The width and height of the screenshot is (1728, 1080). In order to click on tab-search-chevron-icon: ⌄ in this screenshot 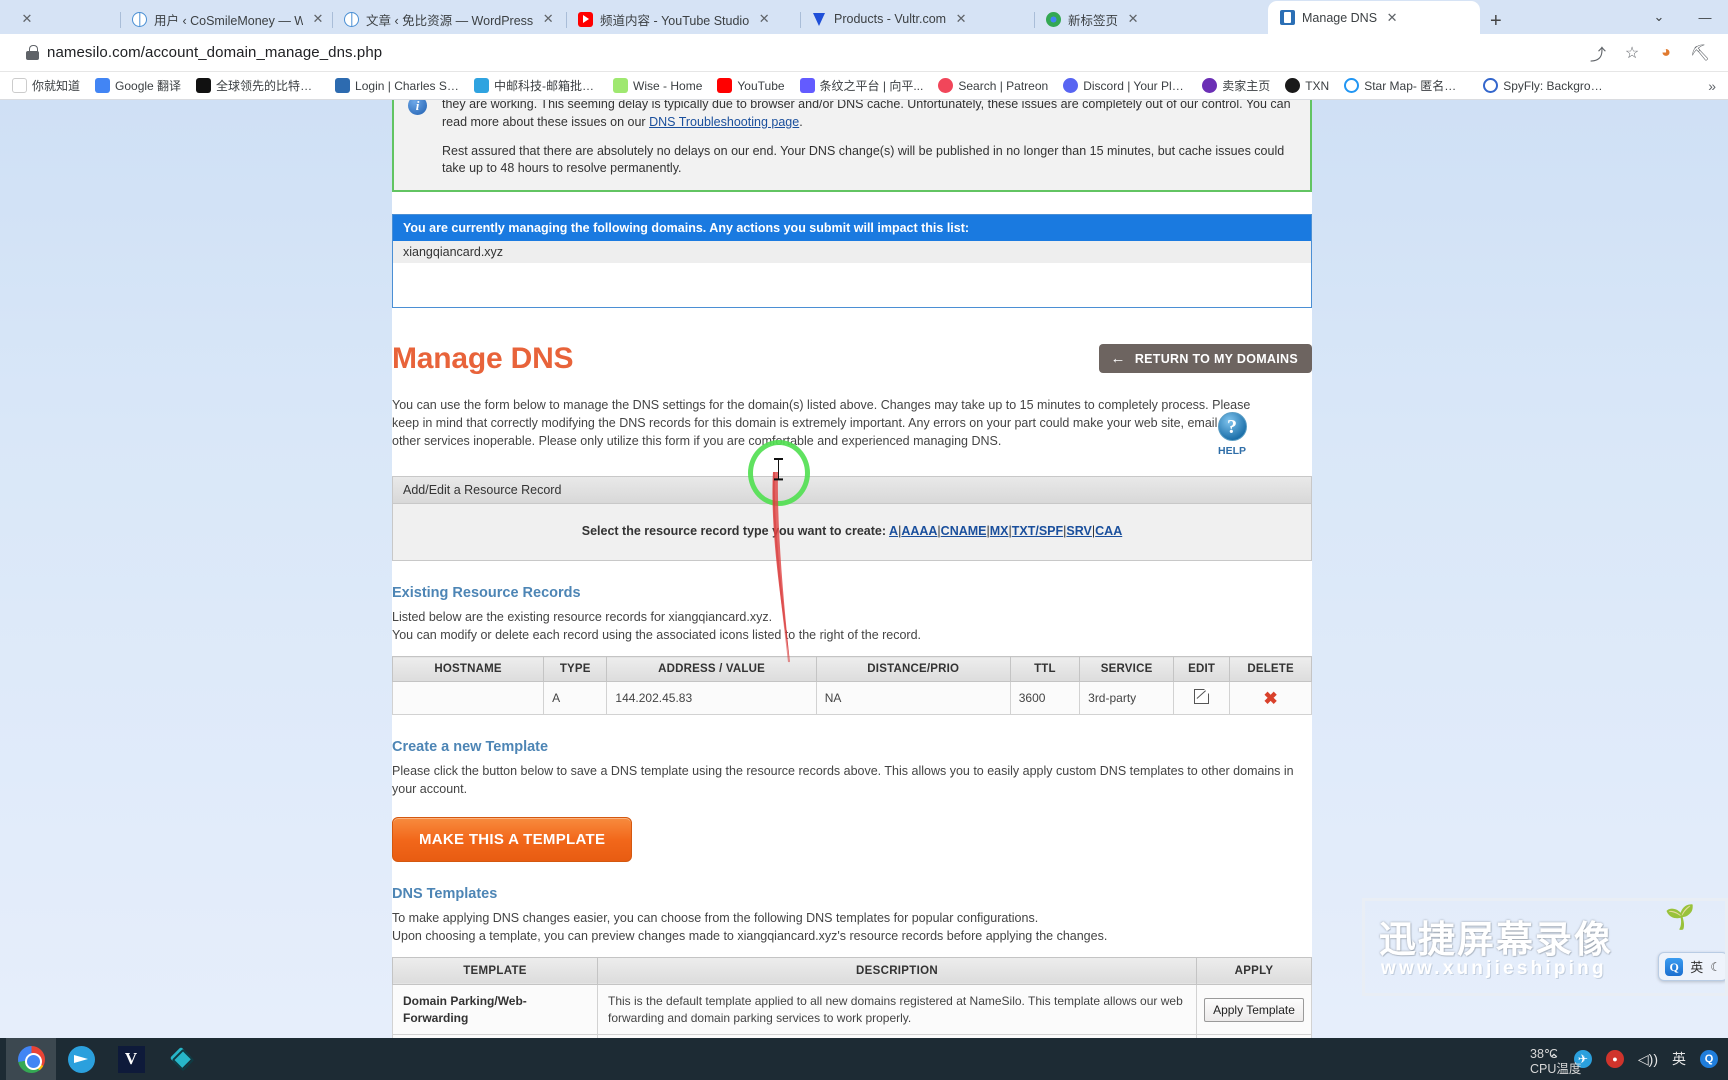, I will do `click(1659, 17)`.